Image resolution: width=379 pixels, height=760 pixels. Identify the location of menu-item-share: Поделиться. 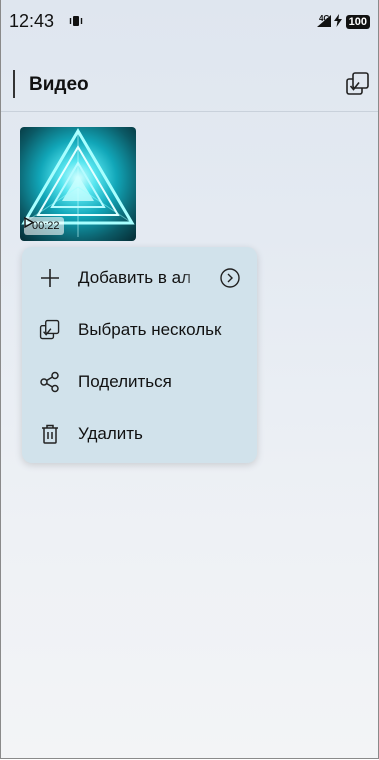
(139, 382).